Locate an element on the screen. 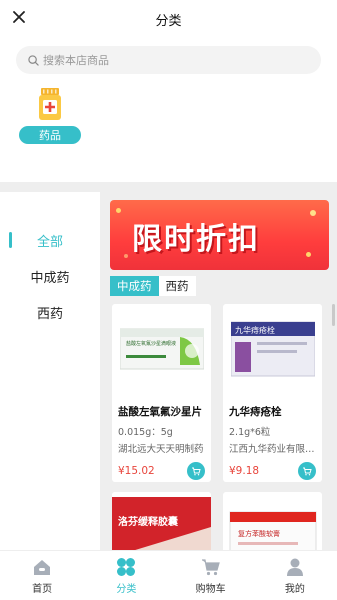 The image size is (337, 600). tabbar-profile-label: 我的 is located at coordinates (294, 589).